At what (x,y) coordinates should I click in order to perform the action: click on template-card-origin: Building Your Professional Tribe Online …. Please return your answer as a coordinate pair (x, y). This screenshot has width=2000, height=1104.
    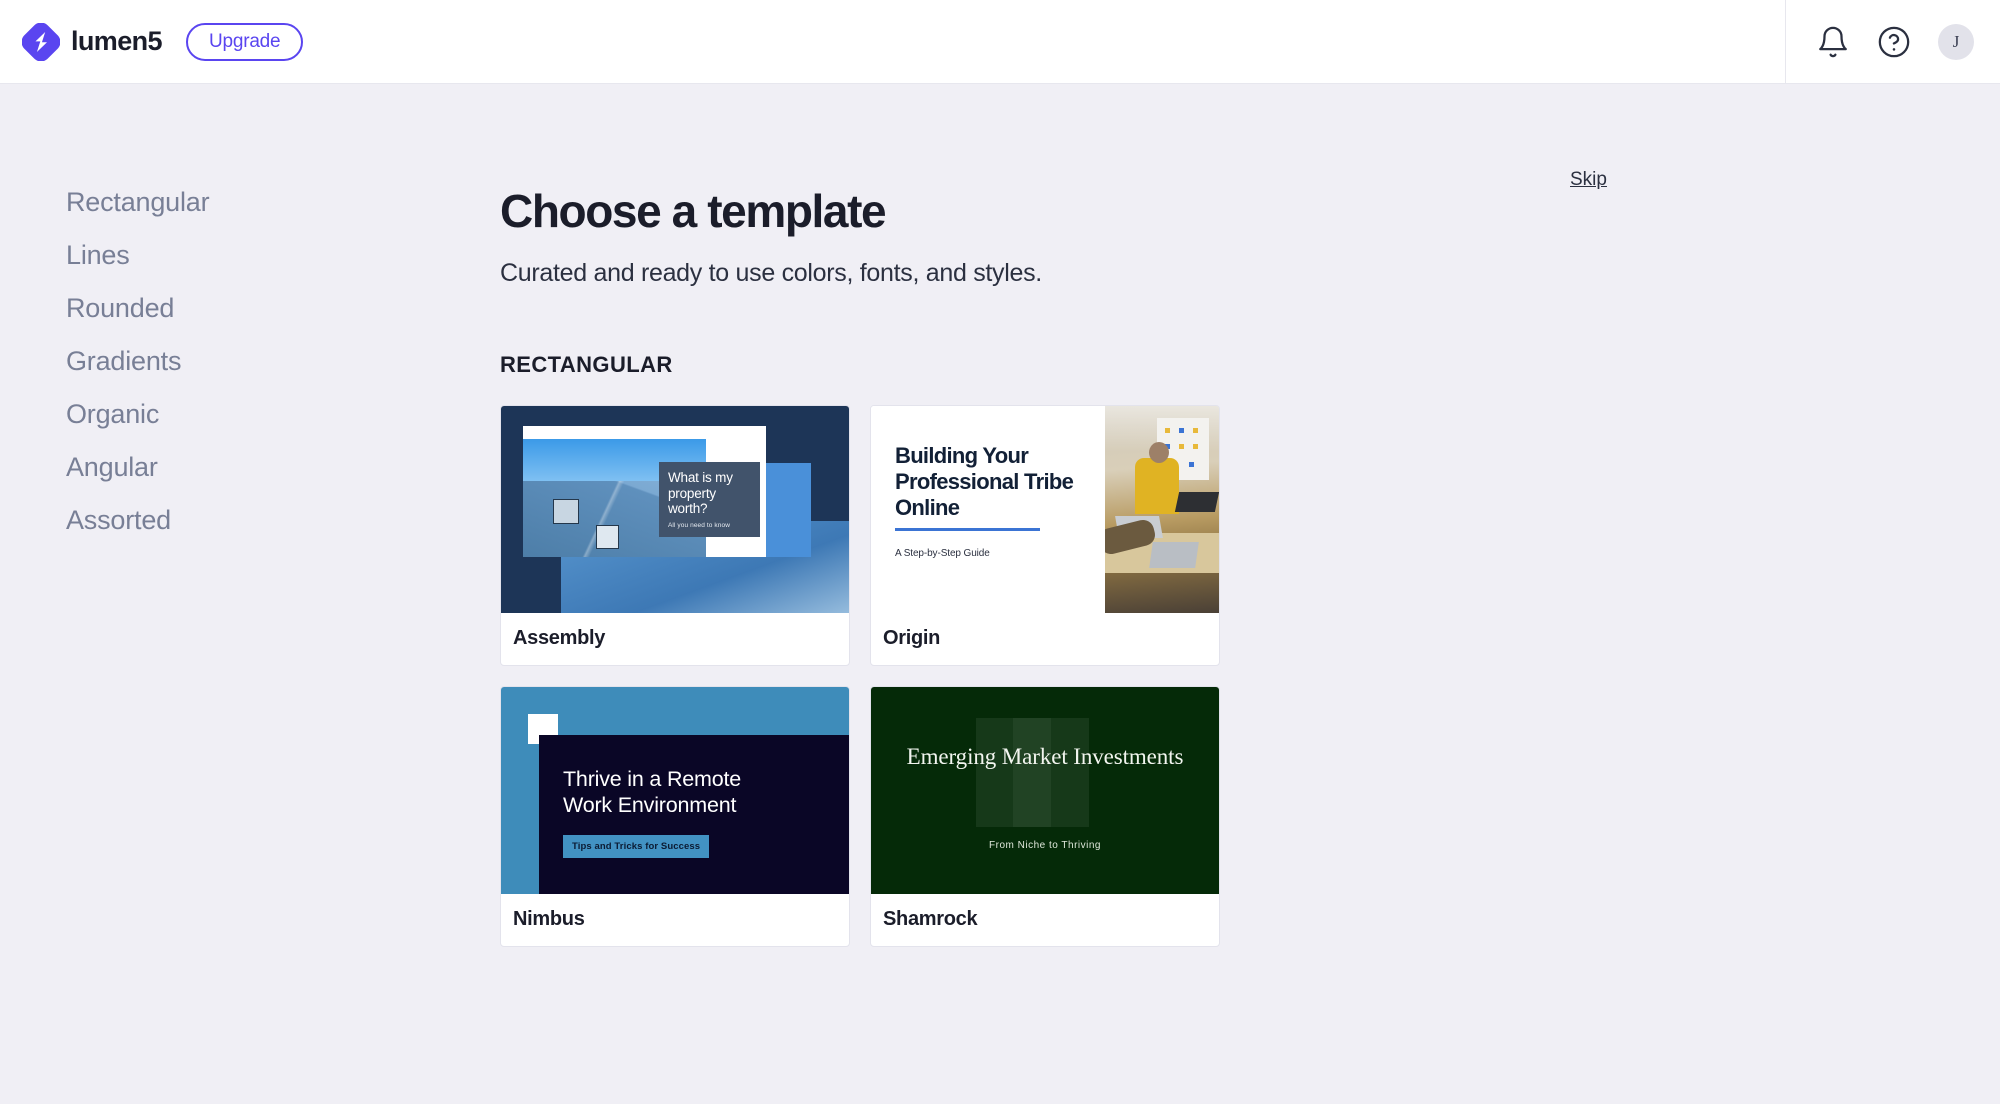
    Looking at the image, I should click on (1045, 535).